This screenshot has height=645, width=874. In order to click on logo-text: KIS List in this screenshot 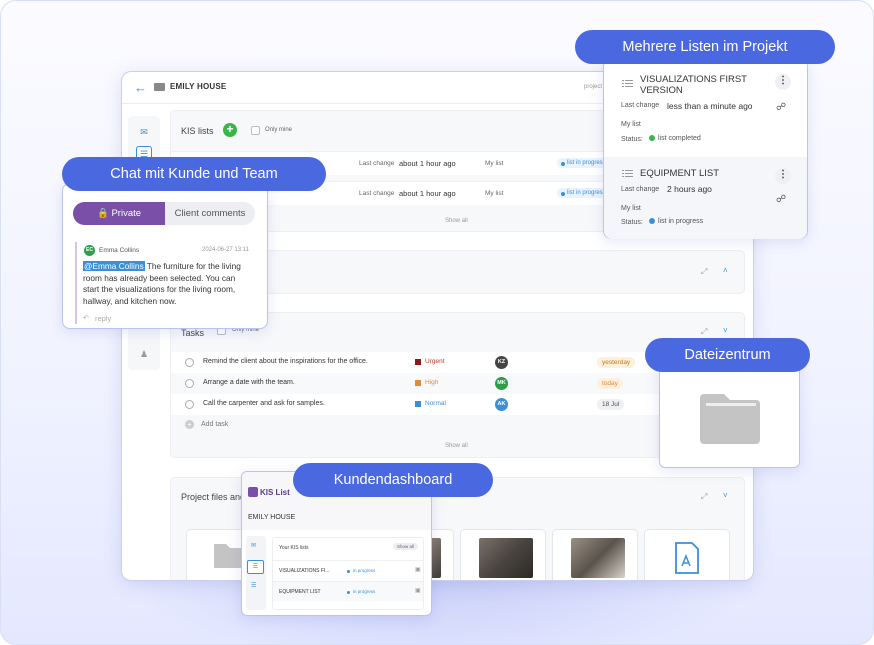, I will do `click(275, 492)`.